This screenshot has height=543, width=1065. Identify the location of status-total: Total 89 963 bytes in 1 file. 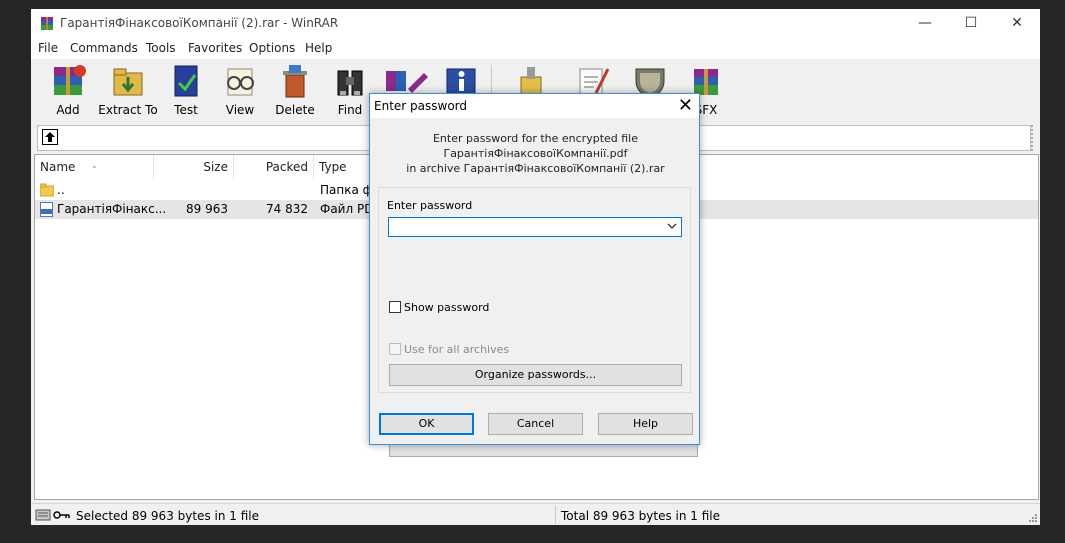
(640, 516).